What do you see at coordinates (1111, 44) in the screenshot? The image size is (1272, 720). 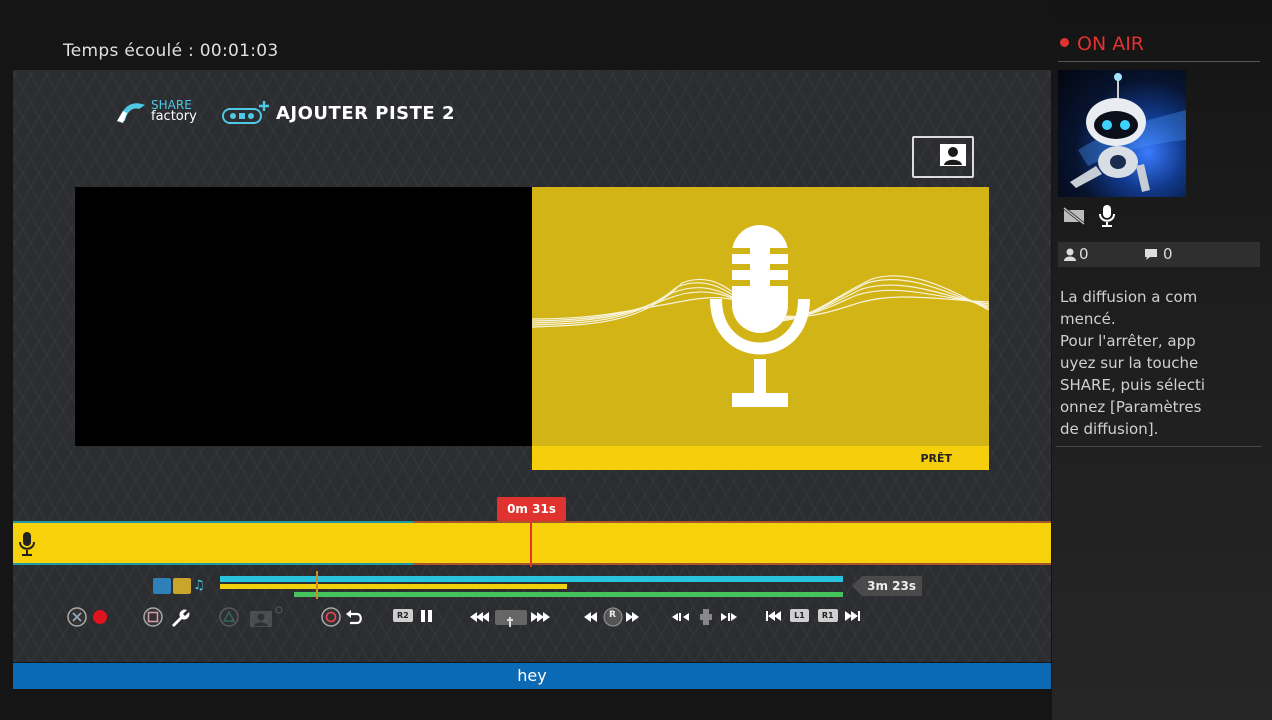 I see `on-air-label: ON AIR` at bounding box center [1111, 44].